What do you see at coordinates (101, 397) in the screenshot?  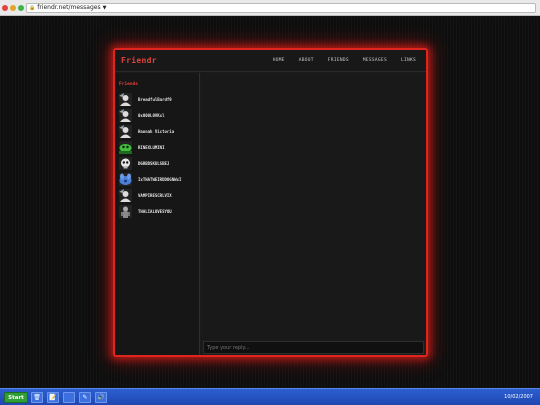 I see `speaker-icon: 🔊` at bounding box center [101, 397].